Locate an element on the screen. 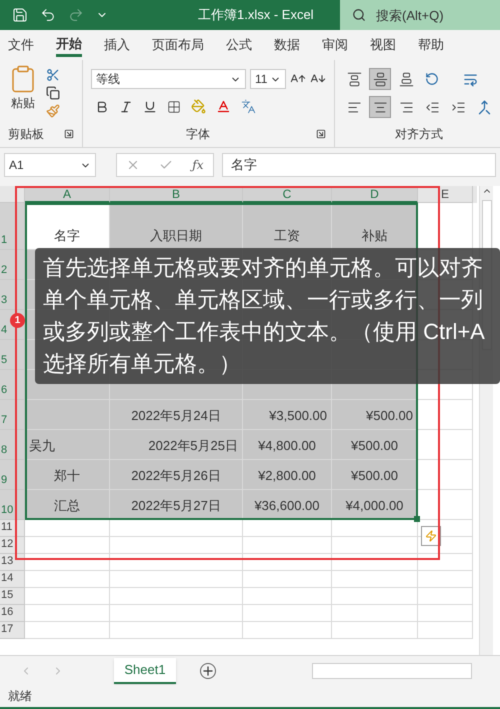 The image size is (500, 709). ribbon-tab: 审阅 is located at coordinates (335, 45).